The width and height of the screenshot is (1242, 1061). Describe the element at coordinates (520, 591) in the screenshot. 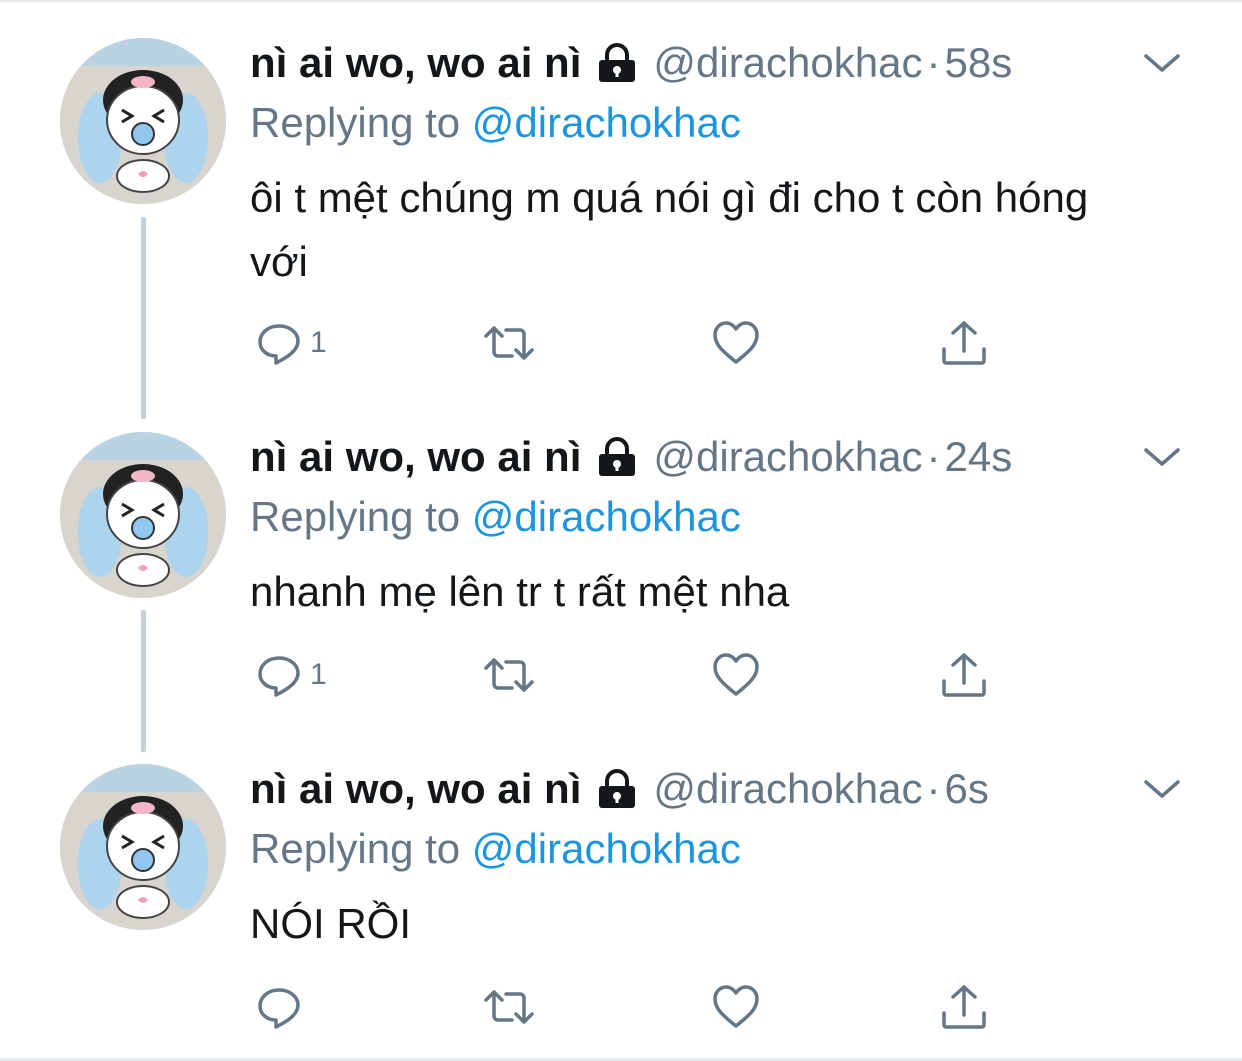

I see `tweet-text: nhanh mẹ lên tr t rất mệt nha` at that location.